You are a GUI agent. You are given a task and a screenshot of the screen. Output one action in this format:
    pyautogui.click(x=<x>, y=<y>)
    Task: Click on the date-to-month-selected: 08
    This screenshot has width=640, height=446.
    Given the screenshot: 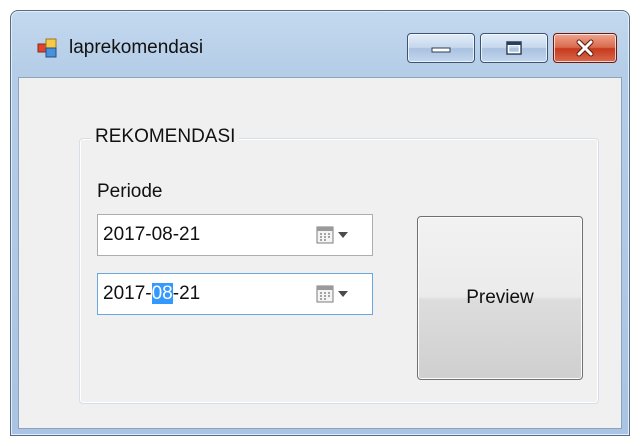 What is the action you would take?
    pyautogui.click(x=162, y=293)
    